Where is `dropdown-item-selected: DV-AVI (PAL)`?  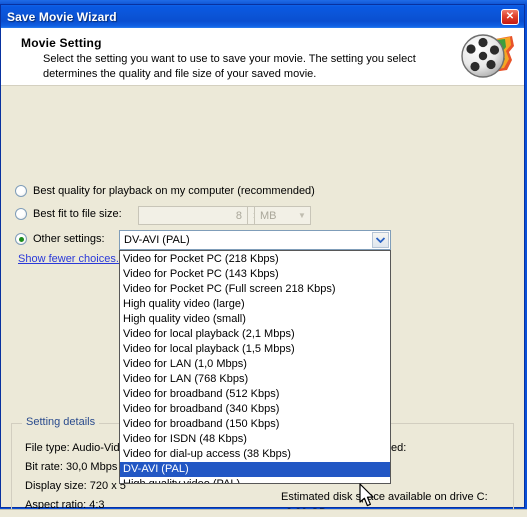 dropdown-item-selected: DV-AVI (PAL) is located at coordinates (255, 469).